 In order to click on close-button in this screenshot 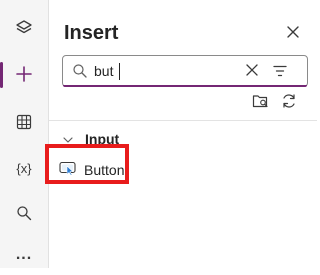, I will do `click(293, 34)`.